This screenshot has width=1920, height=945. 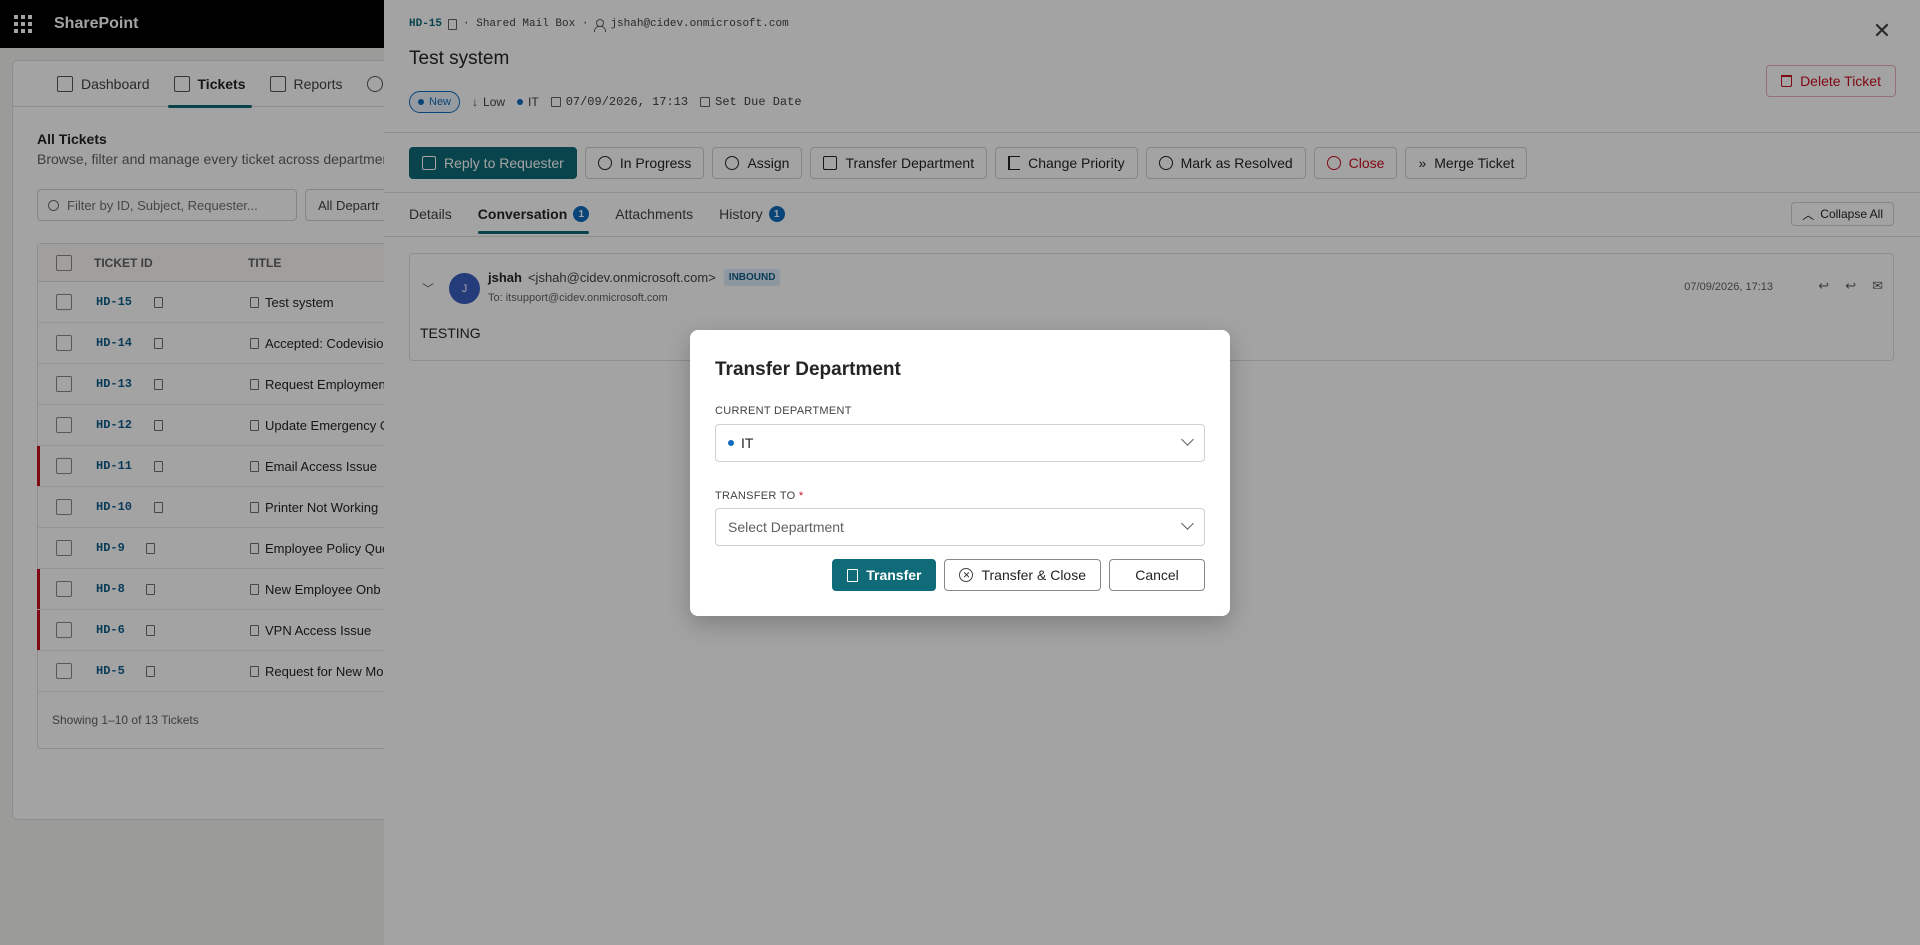 I want to click on current-department-label: CURRENT DEPARTMENT, so click(x=783, y=411).